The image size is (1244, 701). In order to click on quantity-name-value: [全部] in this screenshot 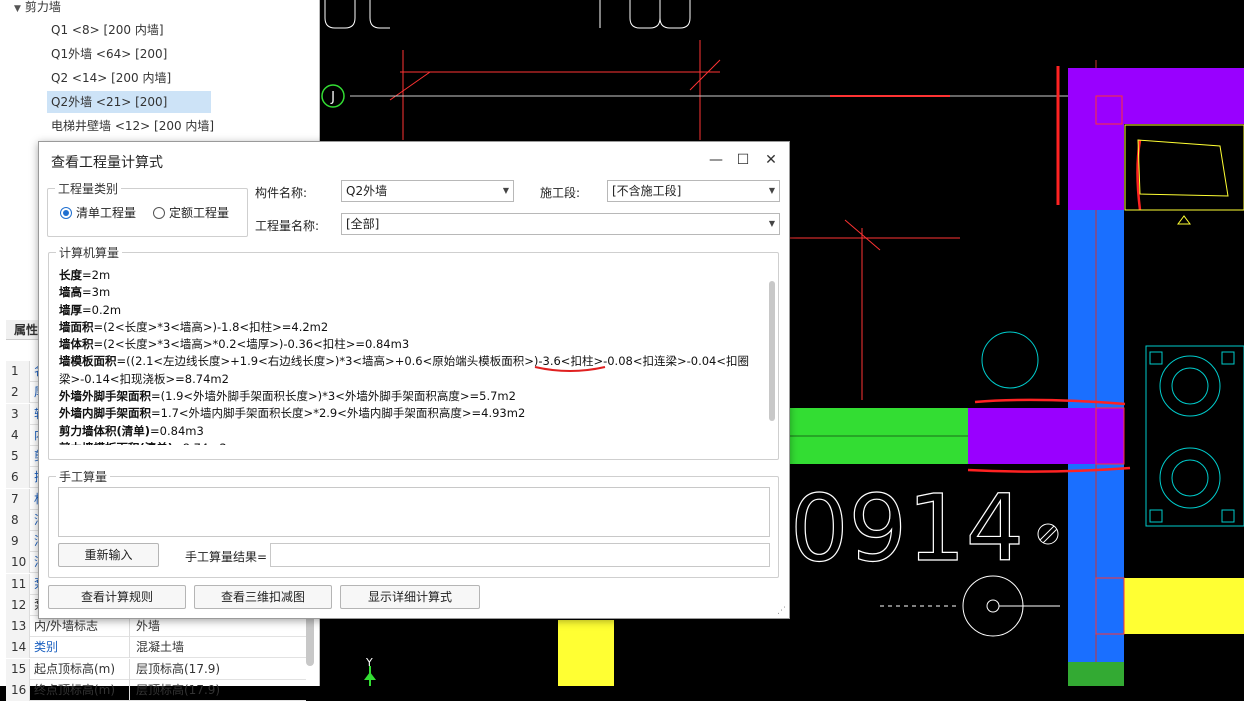, I will do `click(363, 224)`.